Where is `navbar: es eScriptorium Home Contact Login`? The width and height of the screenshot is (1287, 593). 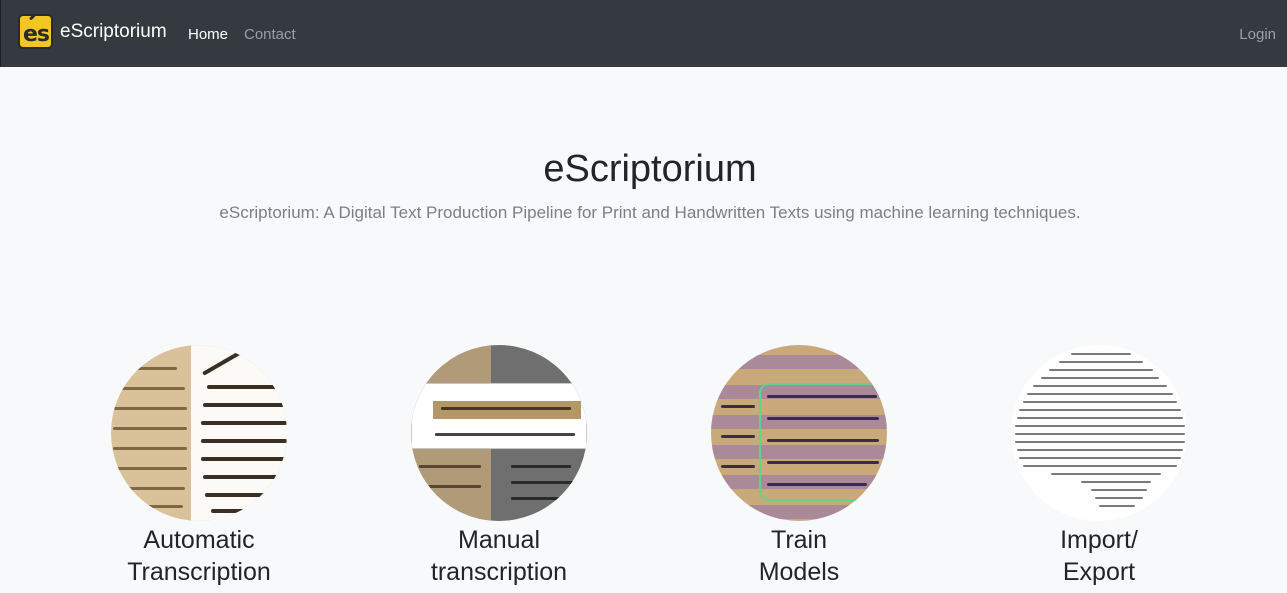 navbar: es eScriptorium Home Contact Login is located at coordinates (643, 33).